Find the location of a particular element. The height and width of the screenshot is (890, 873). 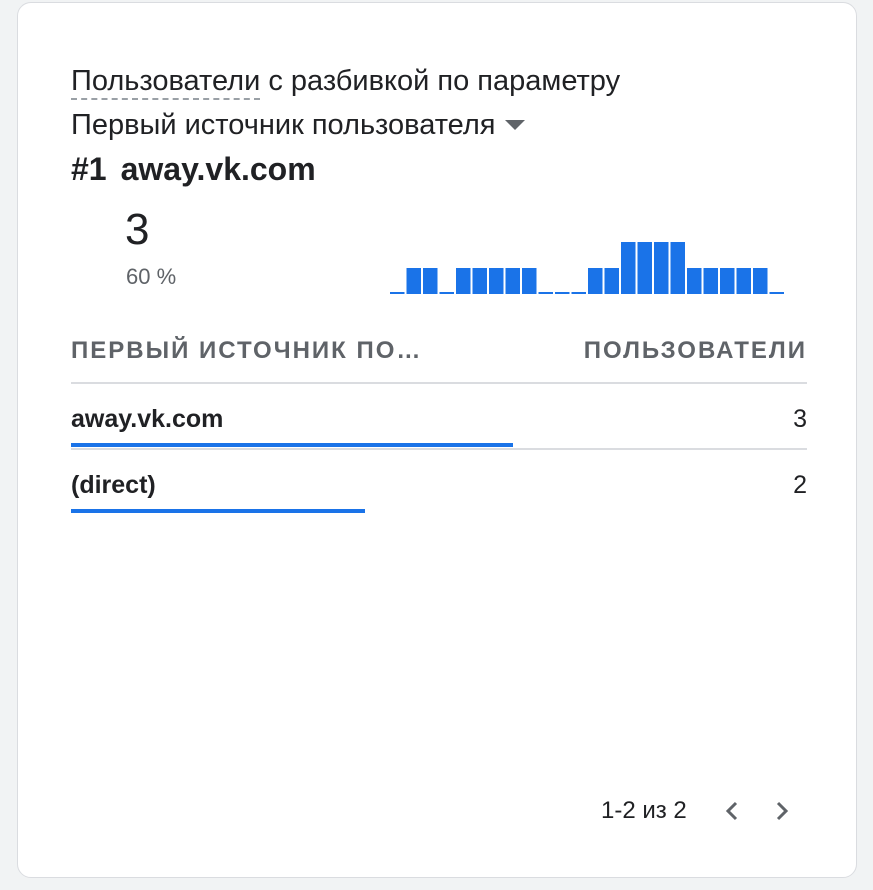

sparkline-chart is located at coordinates (587, 268).